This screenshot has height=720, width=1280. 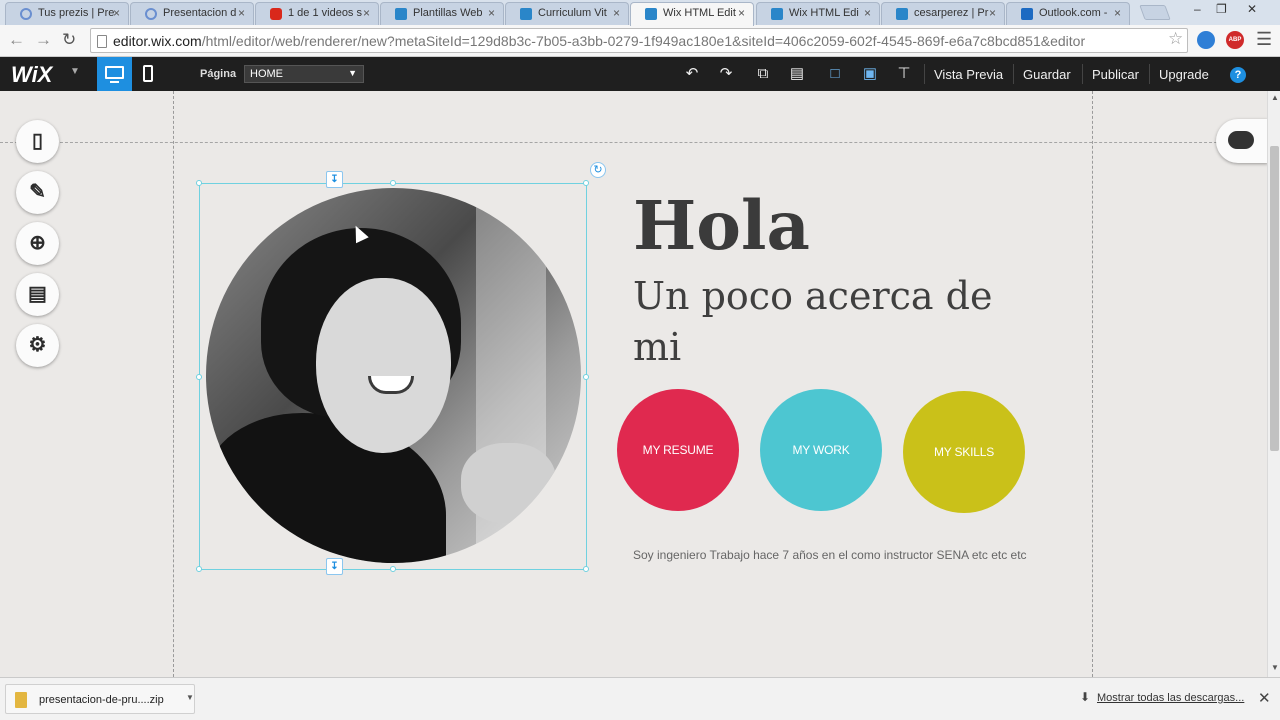 What do you see at coordinates (192, 13) in the screenshot?
I see `tab-presentacion: Presentacion d ×` at bounding box center [192, 13].